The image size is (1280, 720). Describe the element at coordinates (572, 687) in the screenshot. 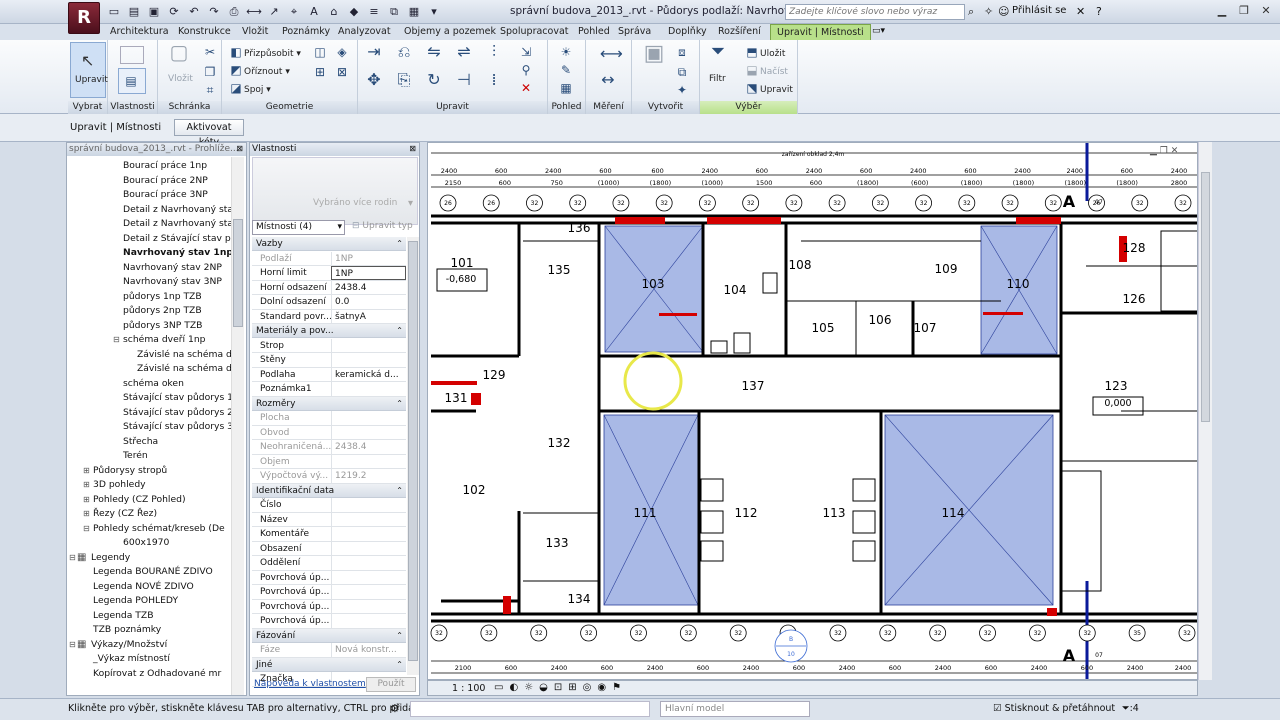

I see `show-crop-icon: ⊞` at that location.